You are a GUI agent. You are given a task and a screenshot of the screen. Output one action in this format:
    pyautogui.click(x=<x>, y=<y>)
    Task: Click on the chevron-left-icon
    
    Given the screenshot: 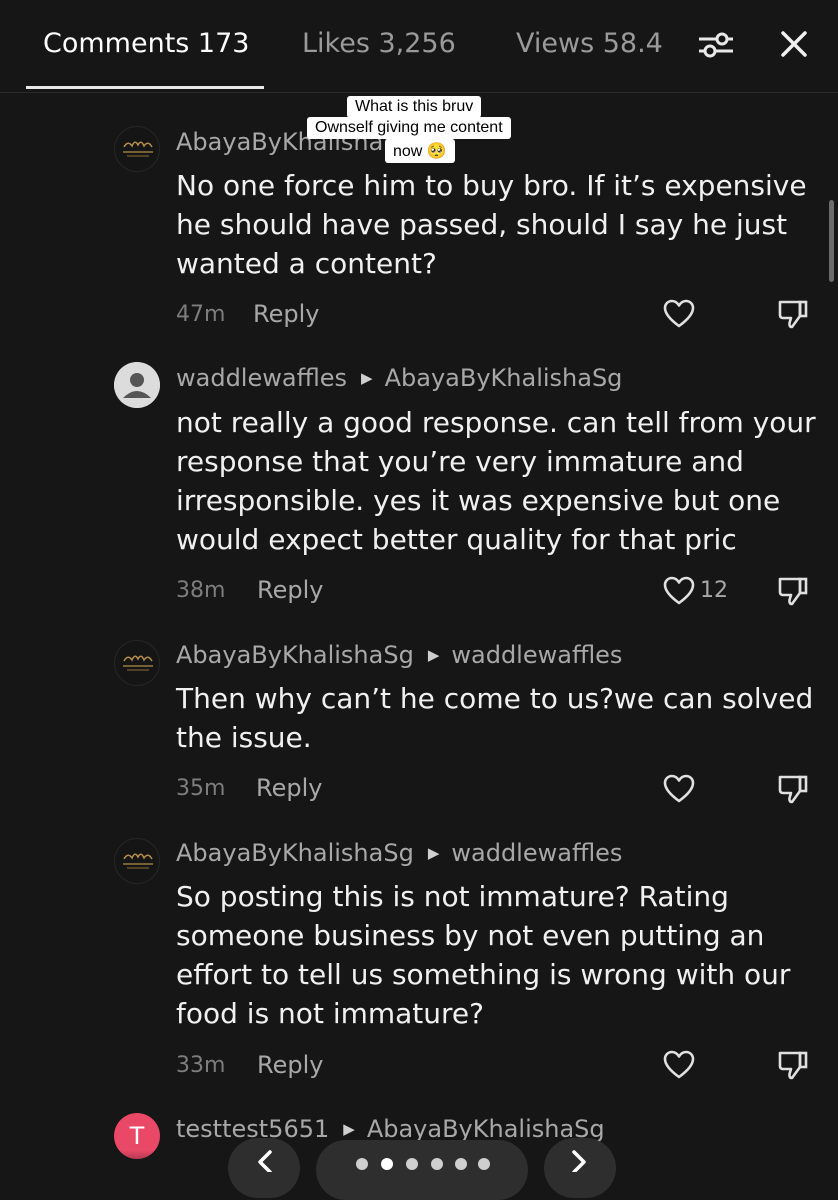 What is the action you would take?
    pyautogui.click(x=265, y=1162)
    